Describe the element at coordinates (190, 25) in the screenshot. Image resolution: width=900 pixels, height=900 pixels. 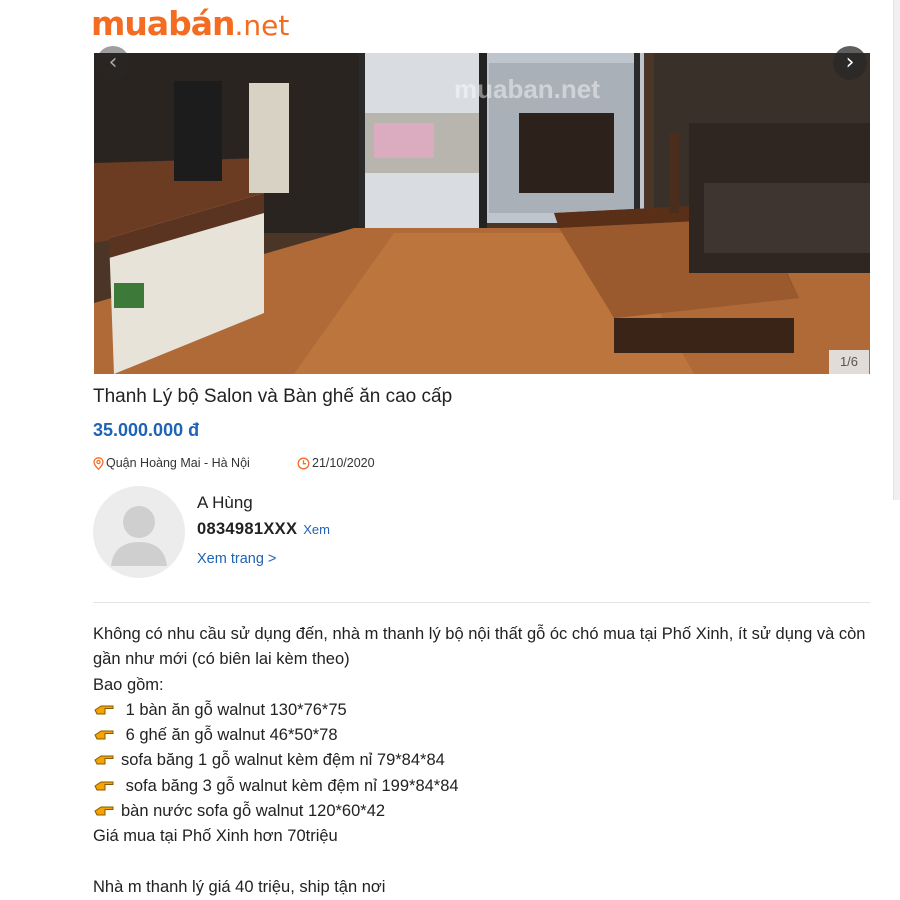
I see `site-logo: muabán.net` at that location.